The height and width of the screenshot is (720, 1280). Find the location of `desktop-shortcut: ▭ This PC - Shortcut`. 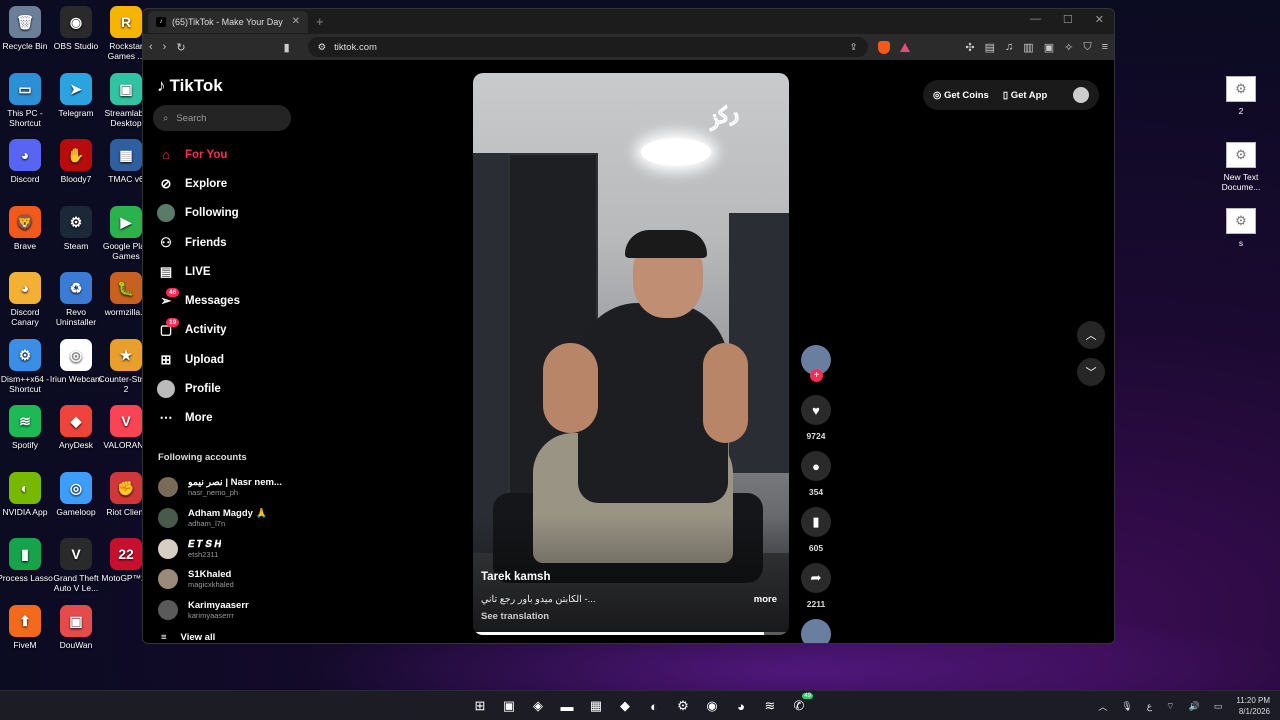

desktop-shortcut: ▭ This PC - Shortcut is located at coordinates (26, 100).